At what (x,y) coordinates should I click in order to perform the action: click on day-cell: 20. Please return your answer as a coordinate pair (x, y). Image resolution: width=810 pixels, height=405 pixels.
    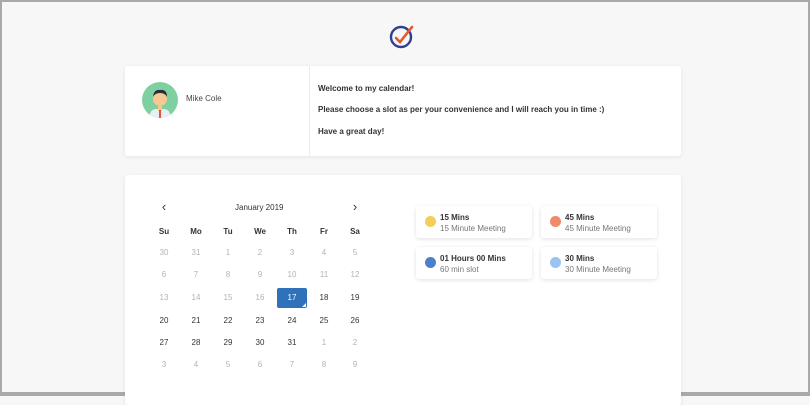
    Looking at the image, I should click on (164, 321).